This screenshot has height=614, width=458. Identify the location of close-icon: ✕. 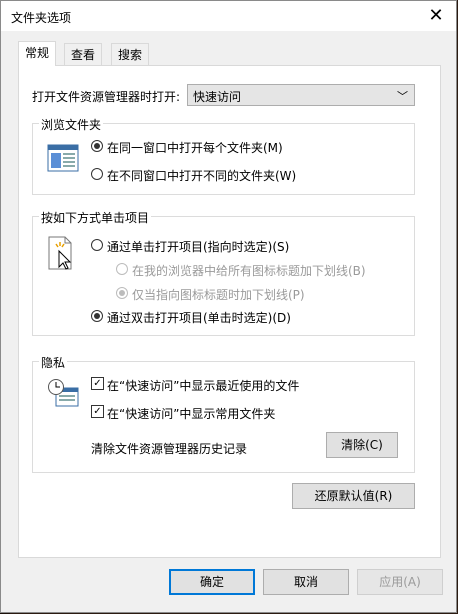
(436, 16).